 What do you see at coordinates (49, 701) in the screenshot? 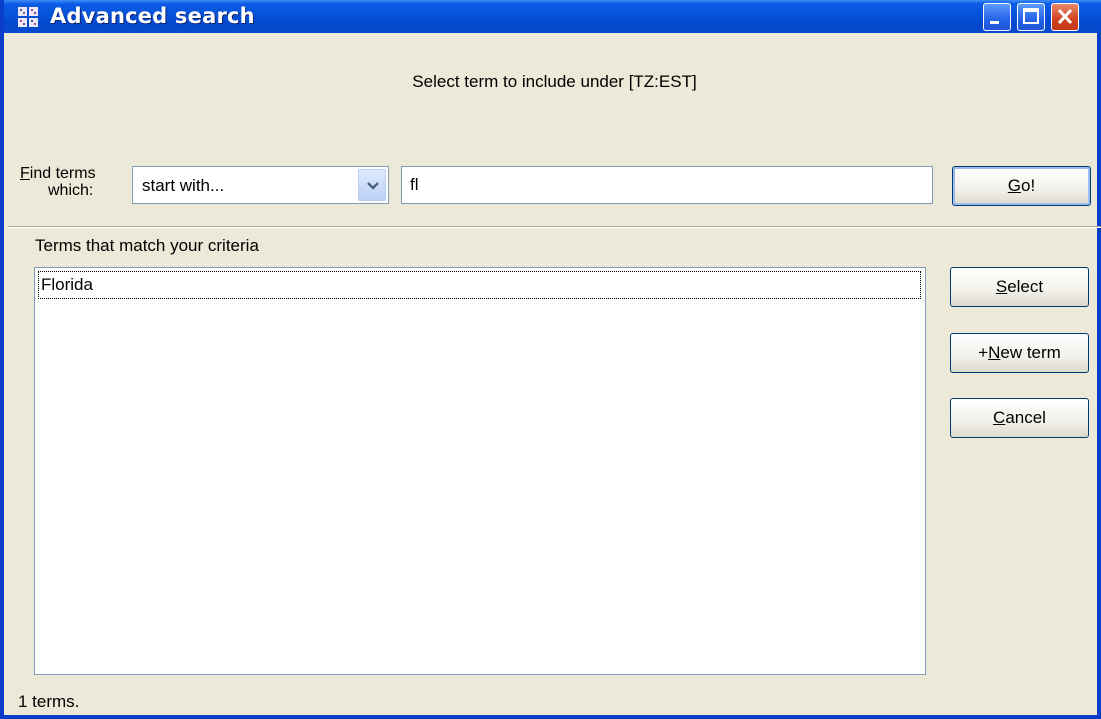
I see `status-text: 1 terms.` at bounding box center [49, 701].